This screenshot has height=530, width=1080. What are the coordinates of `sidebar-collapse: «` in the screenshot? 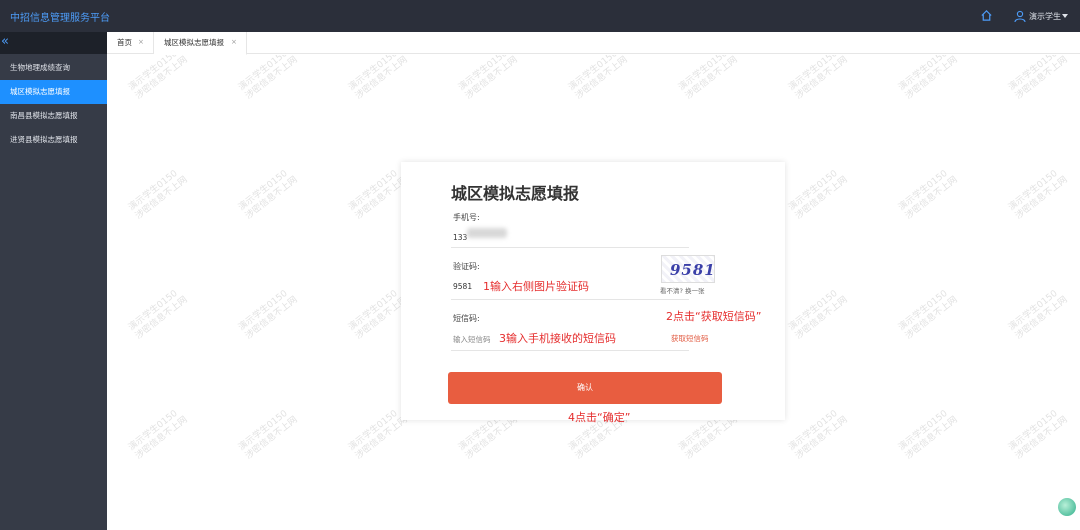 It's located at (53, 43).